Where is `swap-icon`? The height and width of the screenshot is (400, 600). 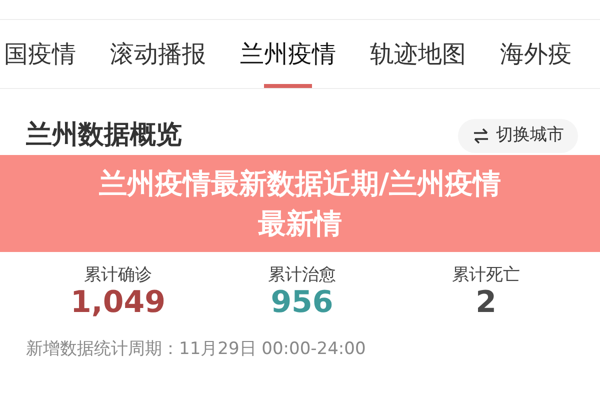
swap-icon is located at coordinates (481, 136).